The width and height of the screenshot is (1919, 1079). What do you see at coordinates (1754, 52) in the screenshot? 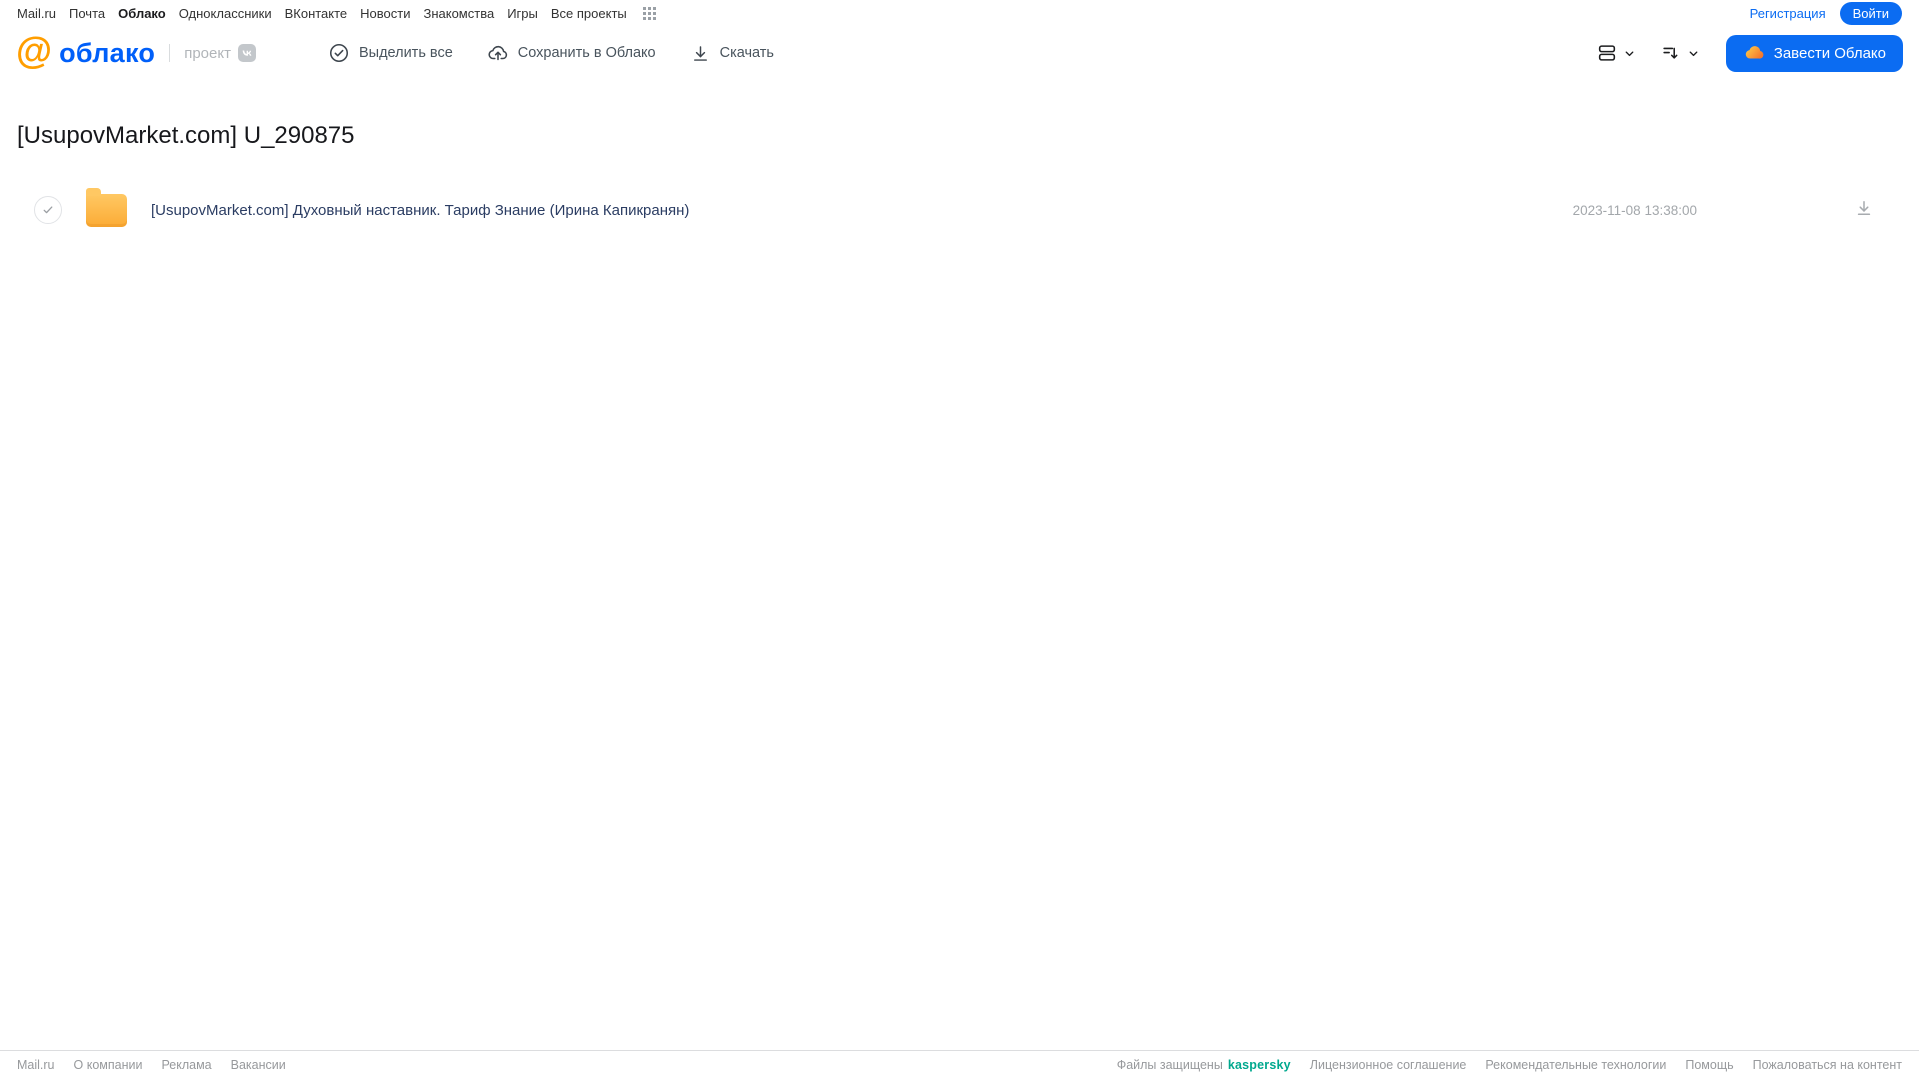
I see `cloud-icon` at bounding box center [1754, 52].